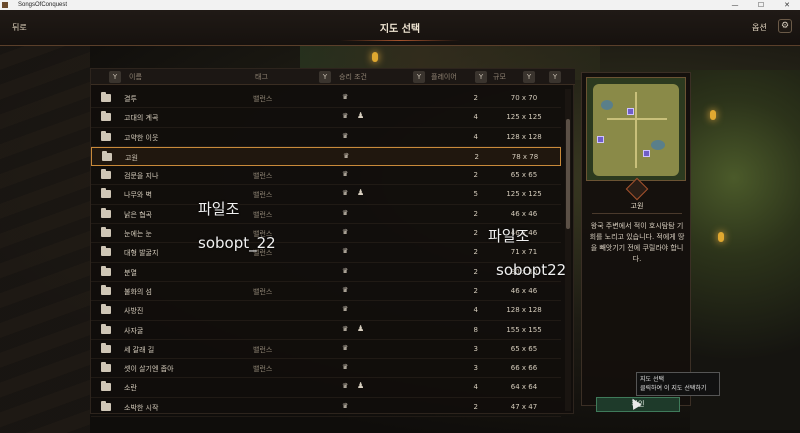  I want to click on map-size: 66 x 66, so click(524, 368).